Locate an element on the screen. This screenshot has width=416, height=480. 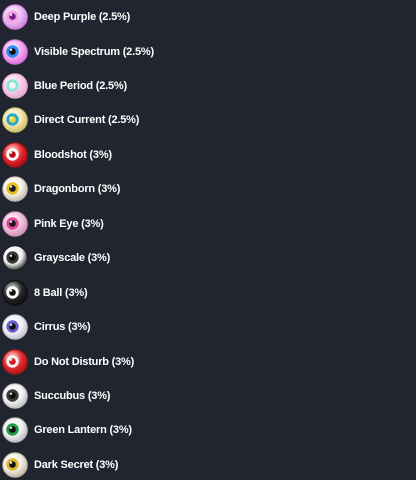
item-label: Dragonborn (3%) is located at coordinates (77, 189).